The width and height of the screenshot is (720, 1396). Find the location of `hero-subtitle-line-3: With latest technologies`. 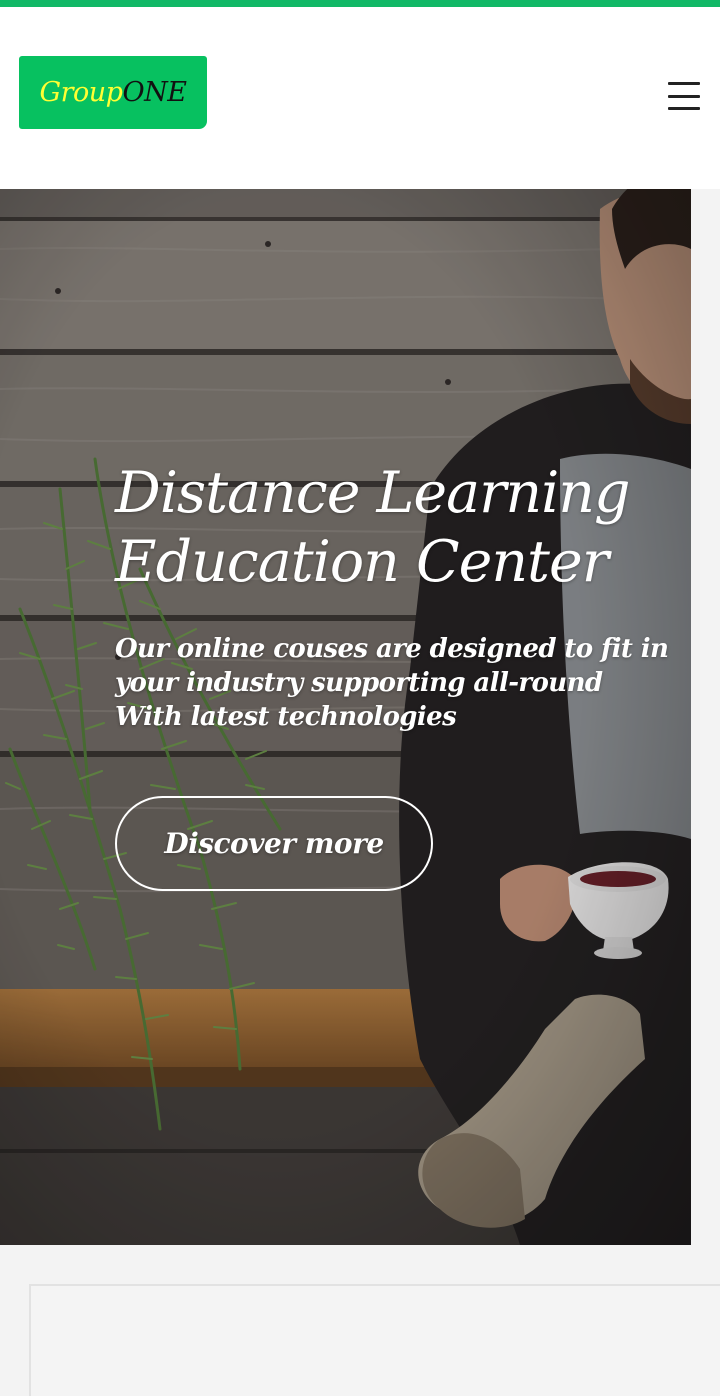

hero-subtitle-line-3: With latest technologies is located at coordinates (286, 717).